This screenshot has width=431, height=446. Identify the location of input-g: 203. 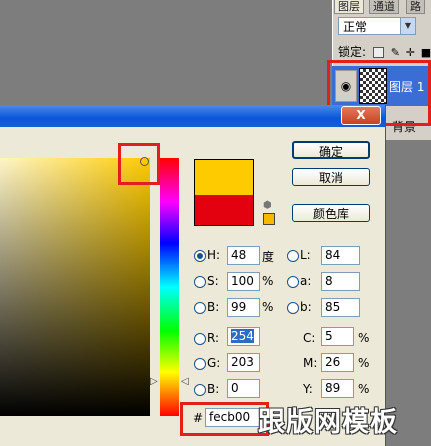
(243, 362).